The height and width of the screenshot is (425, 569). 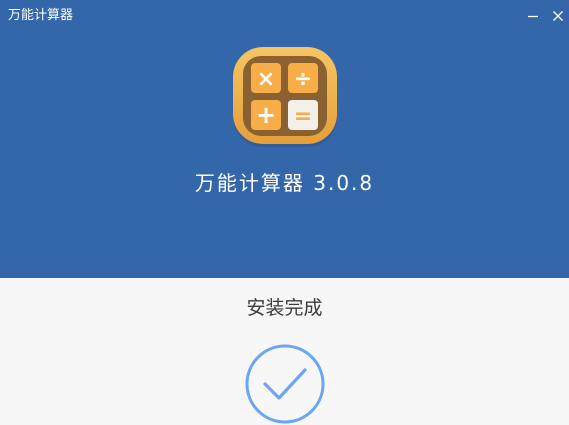 I want to click on logo-times-symbol: ×, so click(x=266, y=79).